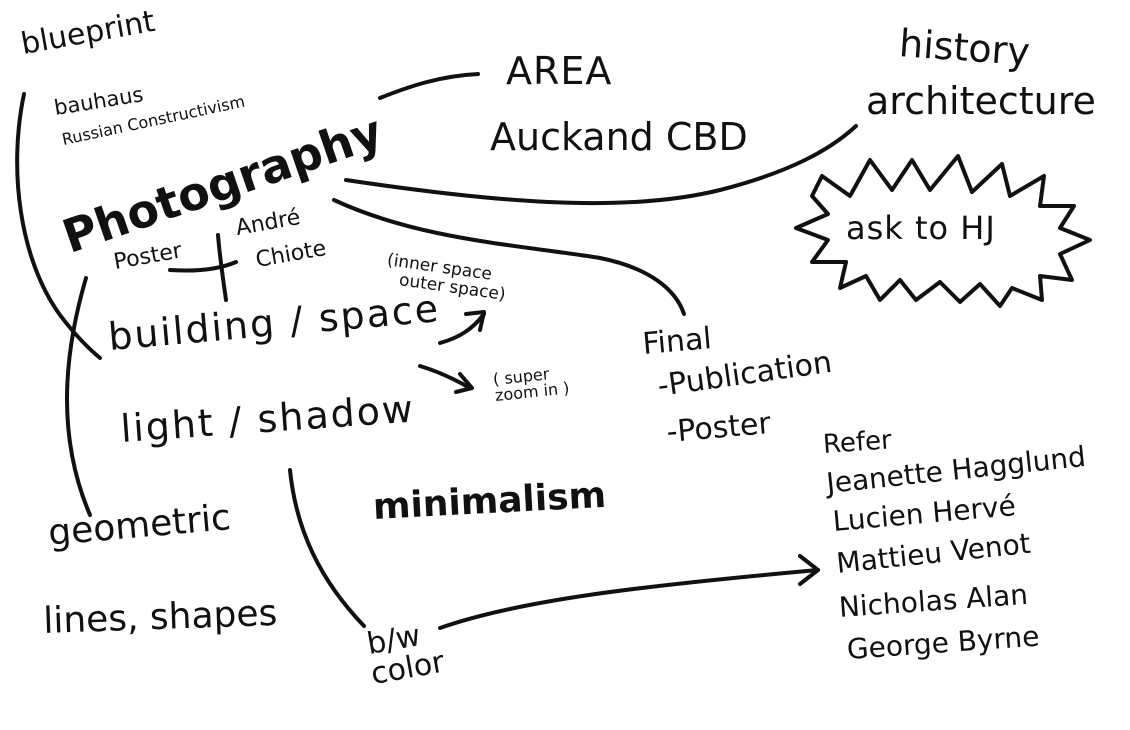  I want to click on label-auckland-cbd: Auckand CBD, so click(619, 137).